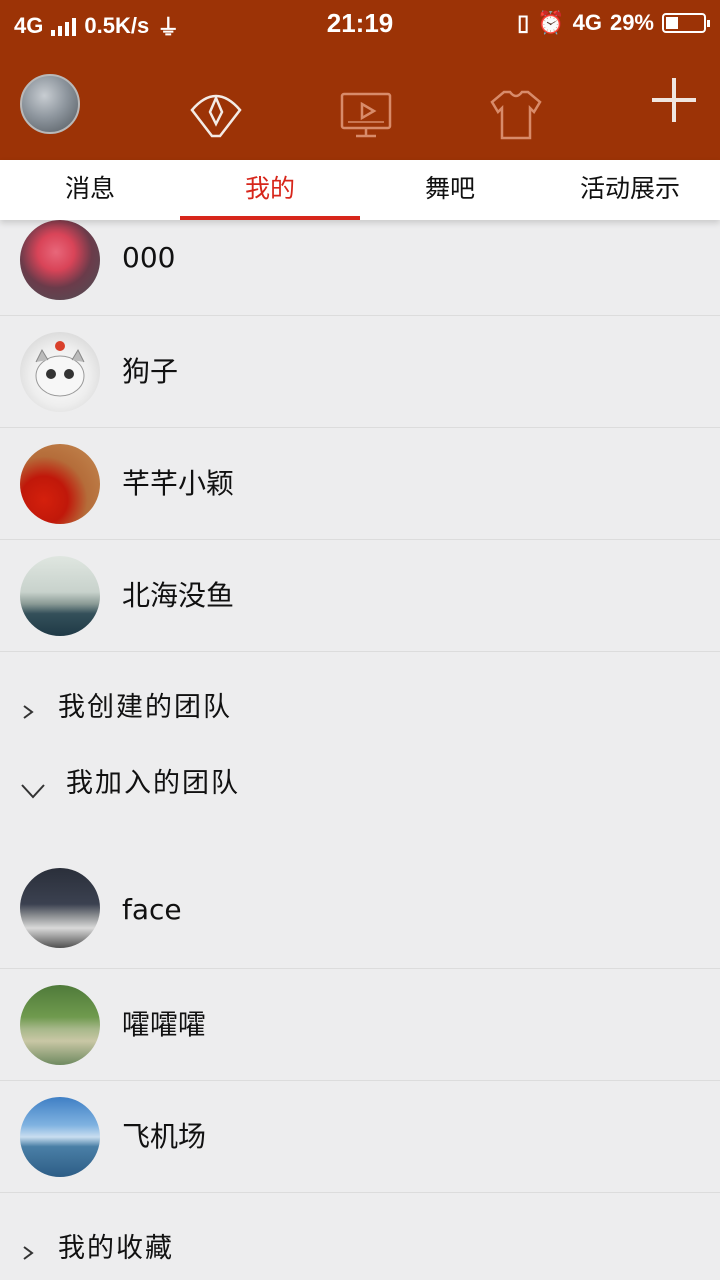  I want to click on tab-activity-showcase: 活动展示, so click(630, 190).